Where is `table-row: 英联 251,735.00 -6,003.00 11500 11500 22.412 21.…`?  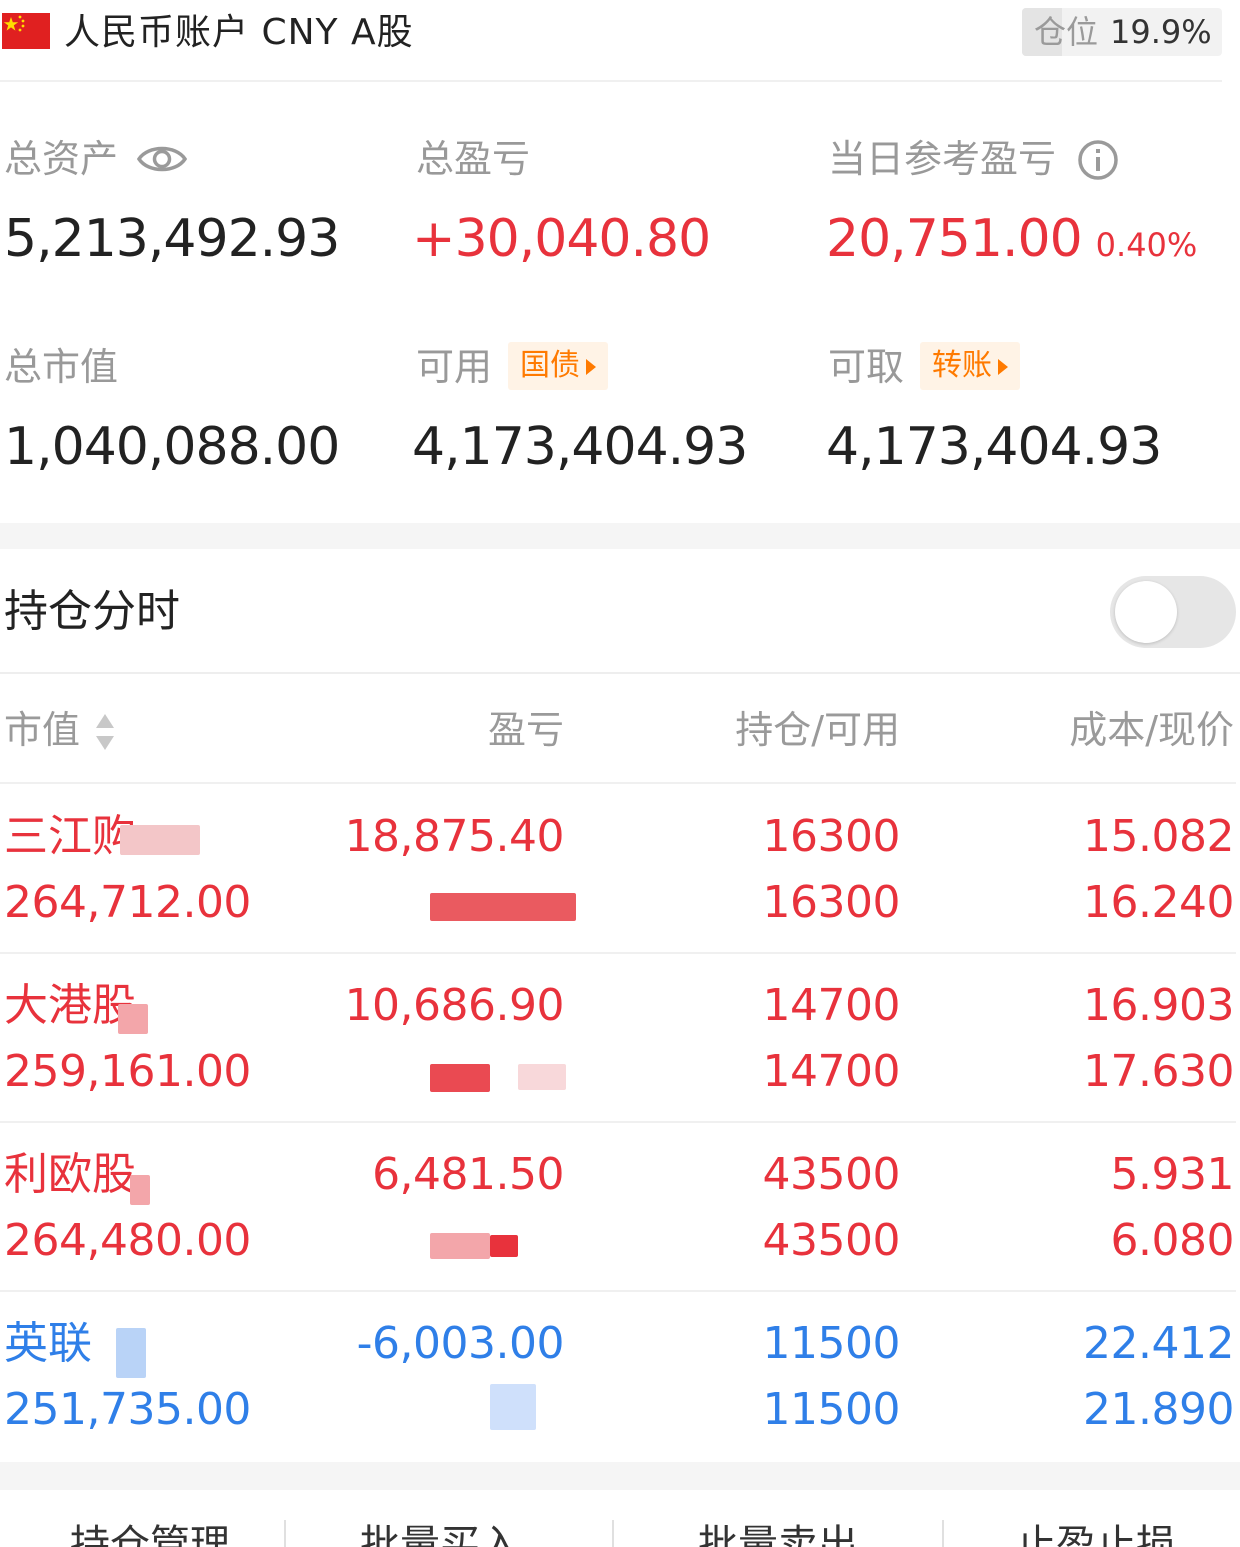 table-row: 英联 251,735.00 -6,003.00 11500 11500 22.412 21.… is located at coordinates (620, 1376).